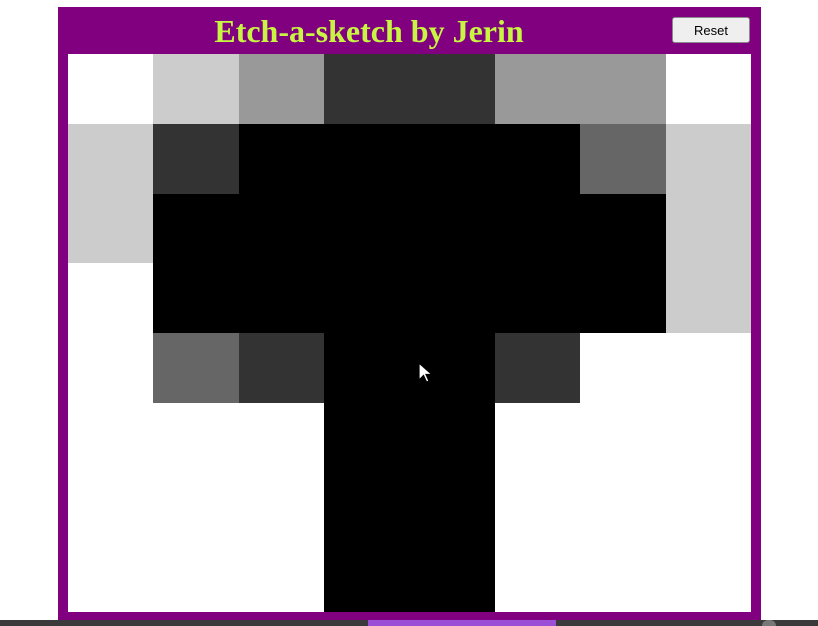  I want to click on mouse-pointer-icon, so click(426, 372).